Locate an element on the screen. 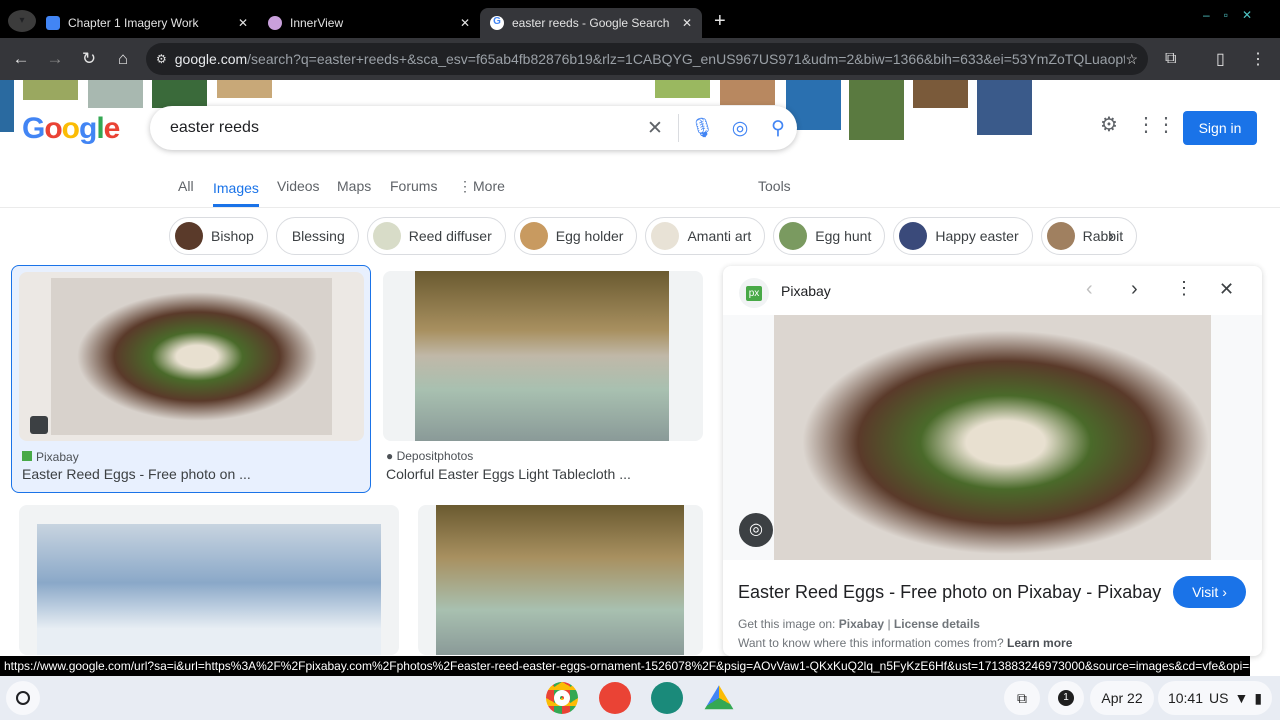 This screenshot has height=720, width=1280. tools-button: Tools is located at coordinates (774, 186).